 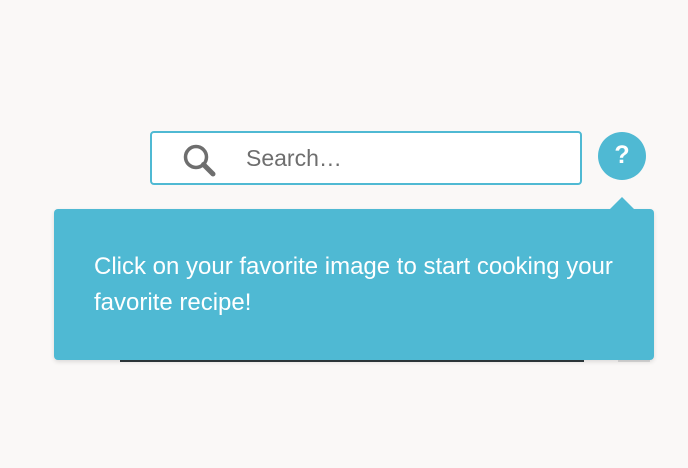 What do you see at coordinates (199, 160) in the screenshot?
I see `search-icon` at bounding box center [199, 160].